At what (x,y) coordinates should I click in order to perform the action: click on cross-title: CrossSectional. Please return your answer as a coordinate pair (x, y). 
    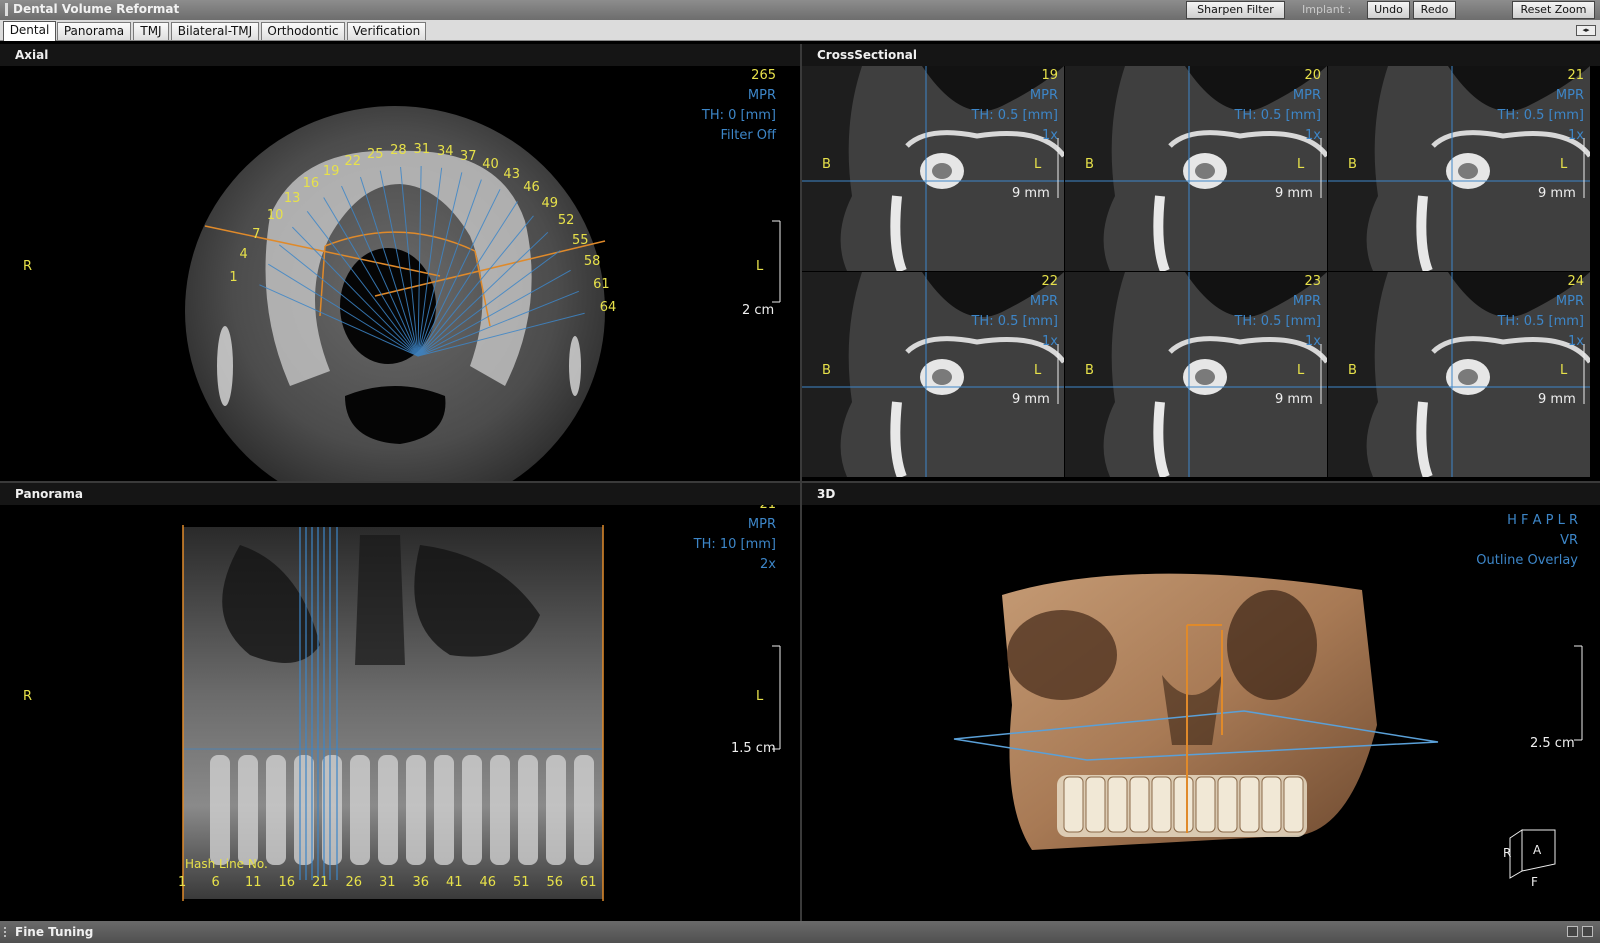
    Looking at the image, I should click on (867, 55).